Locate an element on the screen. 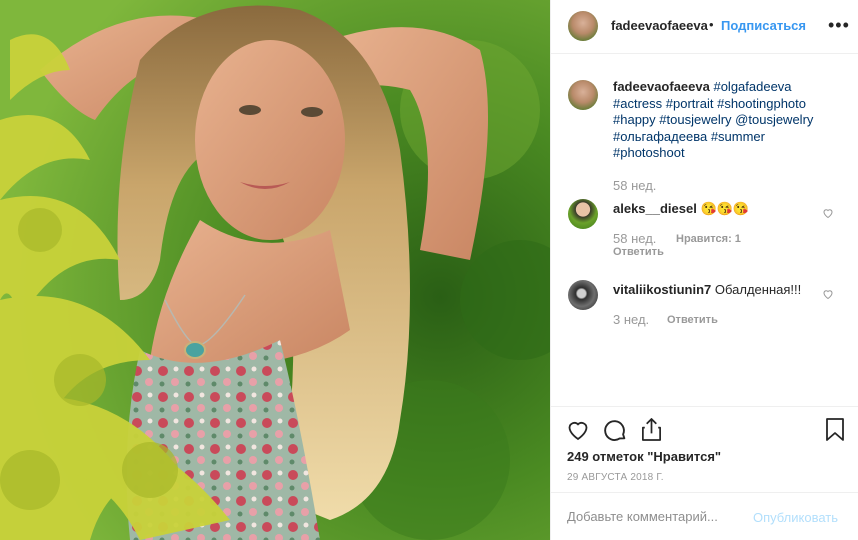  publish-button: Опубликовать is located at coordinates (795, 517).